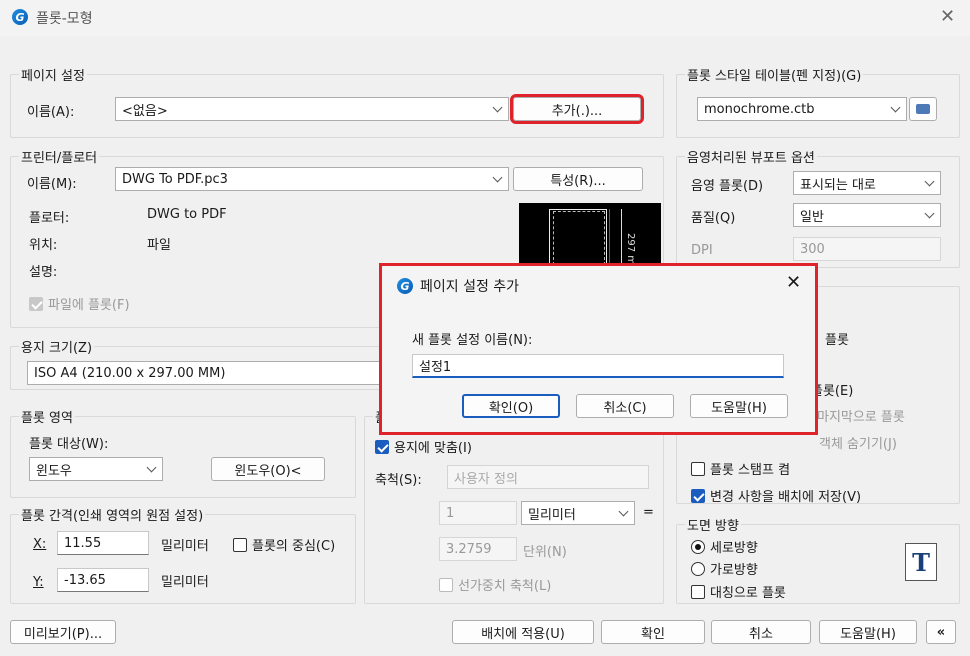 The width and height of the screenshot is (970, 656). I want to click on page-setup-name-select: <없음>, so click(312, 109).